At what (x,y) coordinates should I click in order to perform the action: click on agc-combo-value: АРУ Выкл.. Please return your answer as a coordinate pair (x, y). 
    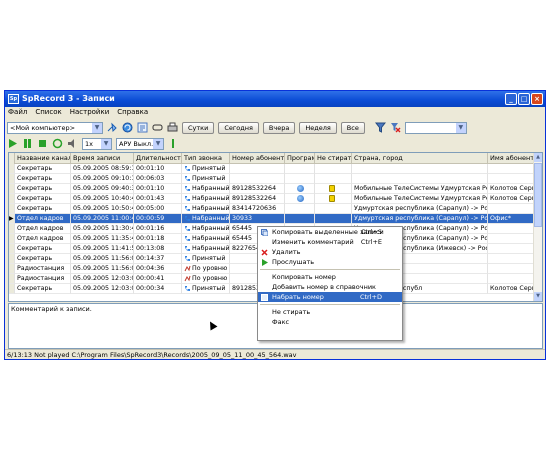
    Looking at the image, I should click on (136, 143).